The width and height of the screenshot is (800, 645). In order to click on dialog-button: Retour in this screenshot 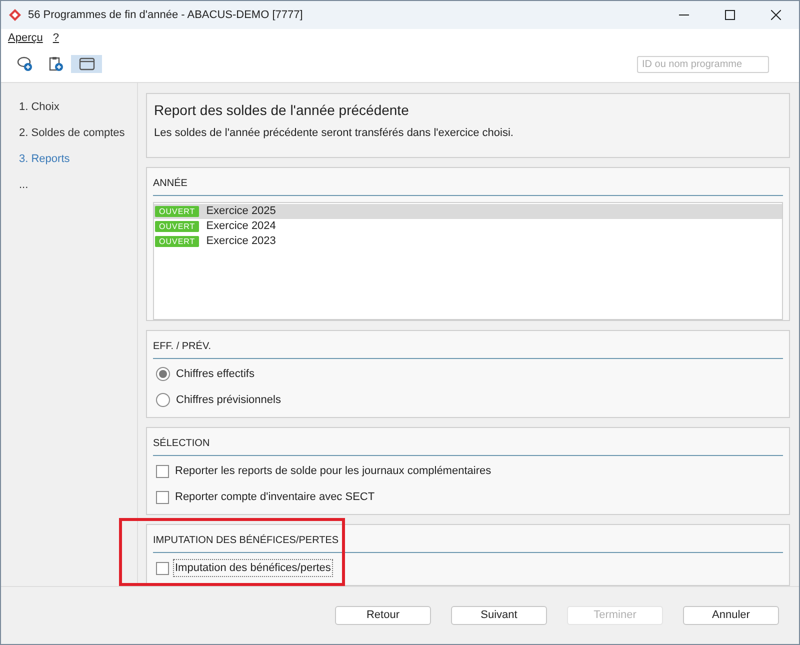, I will do `click(383, 615)`.